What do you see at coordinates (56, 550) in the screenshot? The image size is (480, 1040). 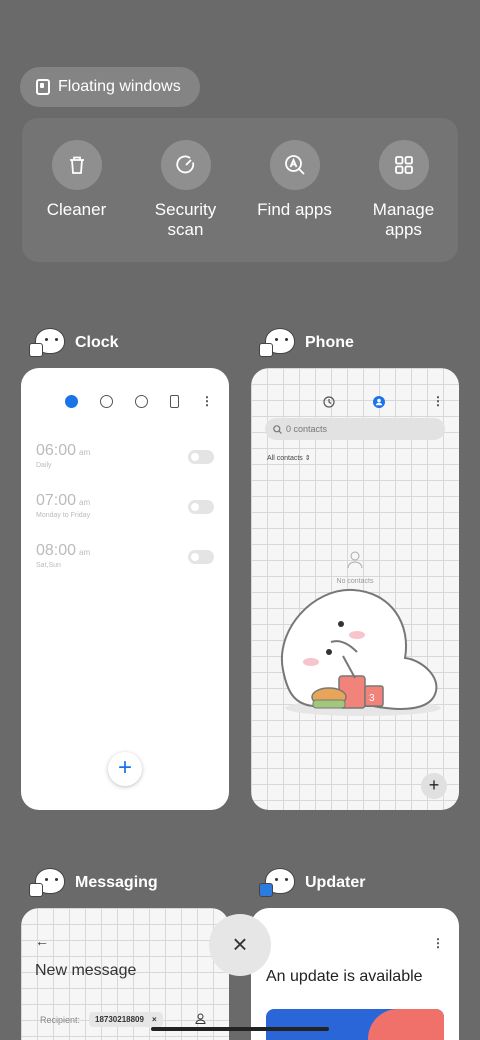 I see `alarm-time: 08:00` at bounding box center [56, 550].